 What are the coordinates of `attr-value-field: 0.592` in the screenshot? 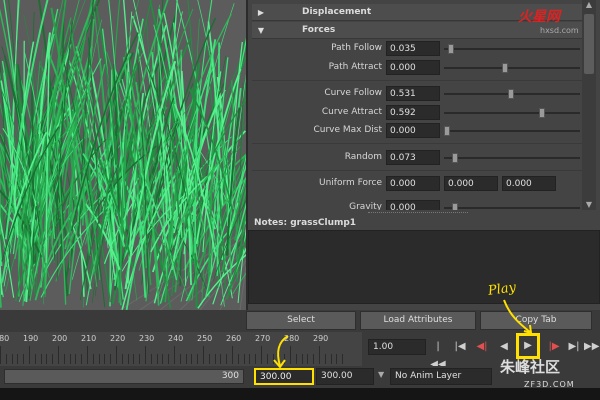 It's located at (413, 112).